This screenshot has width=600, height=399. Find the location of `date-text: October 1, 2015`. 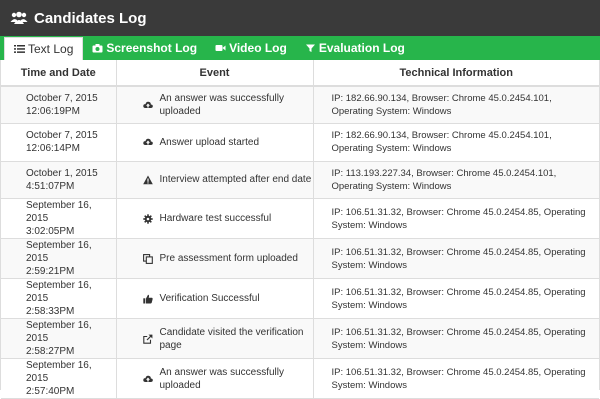

date-text: October 1, 2015 is located at coordinates (62, 173).